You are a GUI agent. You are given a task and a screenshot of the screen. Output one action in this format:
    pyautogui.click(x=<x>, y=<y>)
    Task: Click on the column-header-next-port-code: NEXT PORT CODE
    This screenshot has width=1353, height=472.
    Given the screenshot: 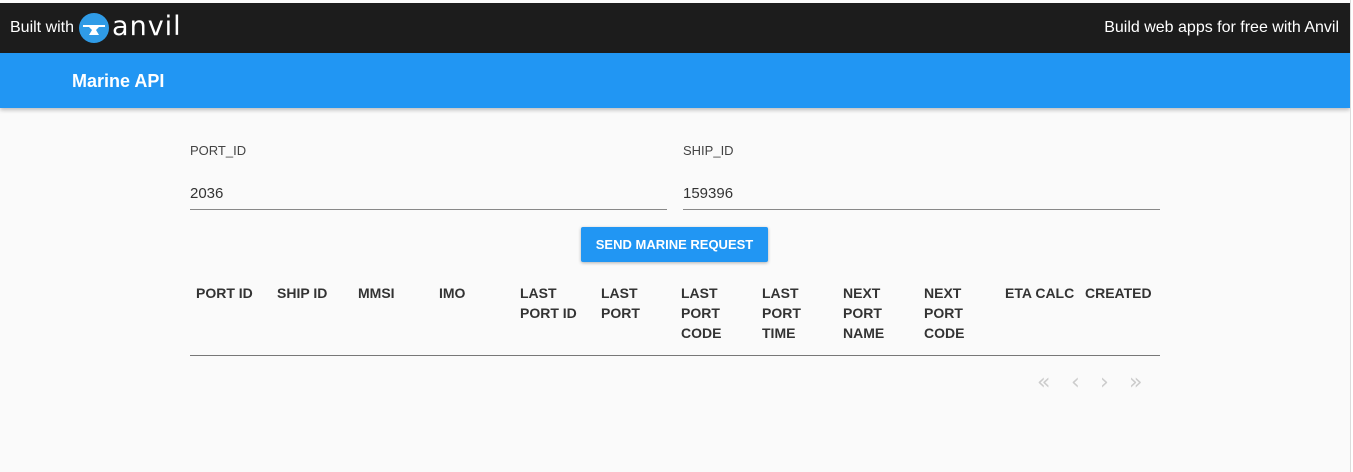 What is the action you would take?
    pyautogui.click(x=944, y=313)
    